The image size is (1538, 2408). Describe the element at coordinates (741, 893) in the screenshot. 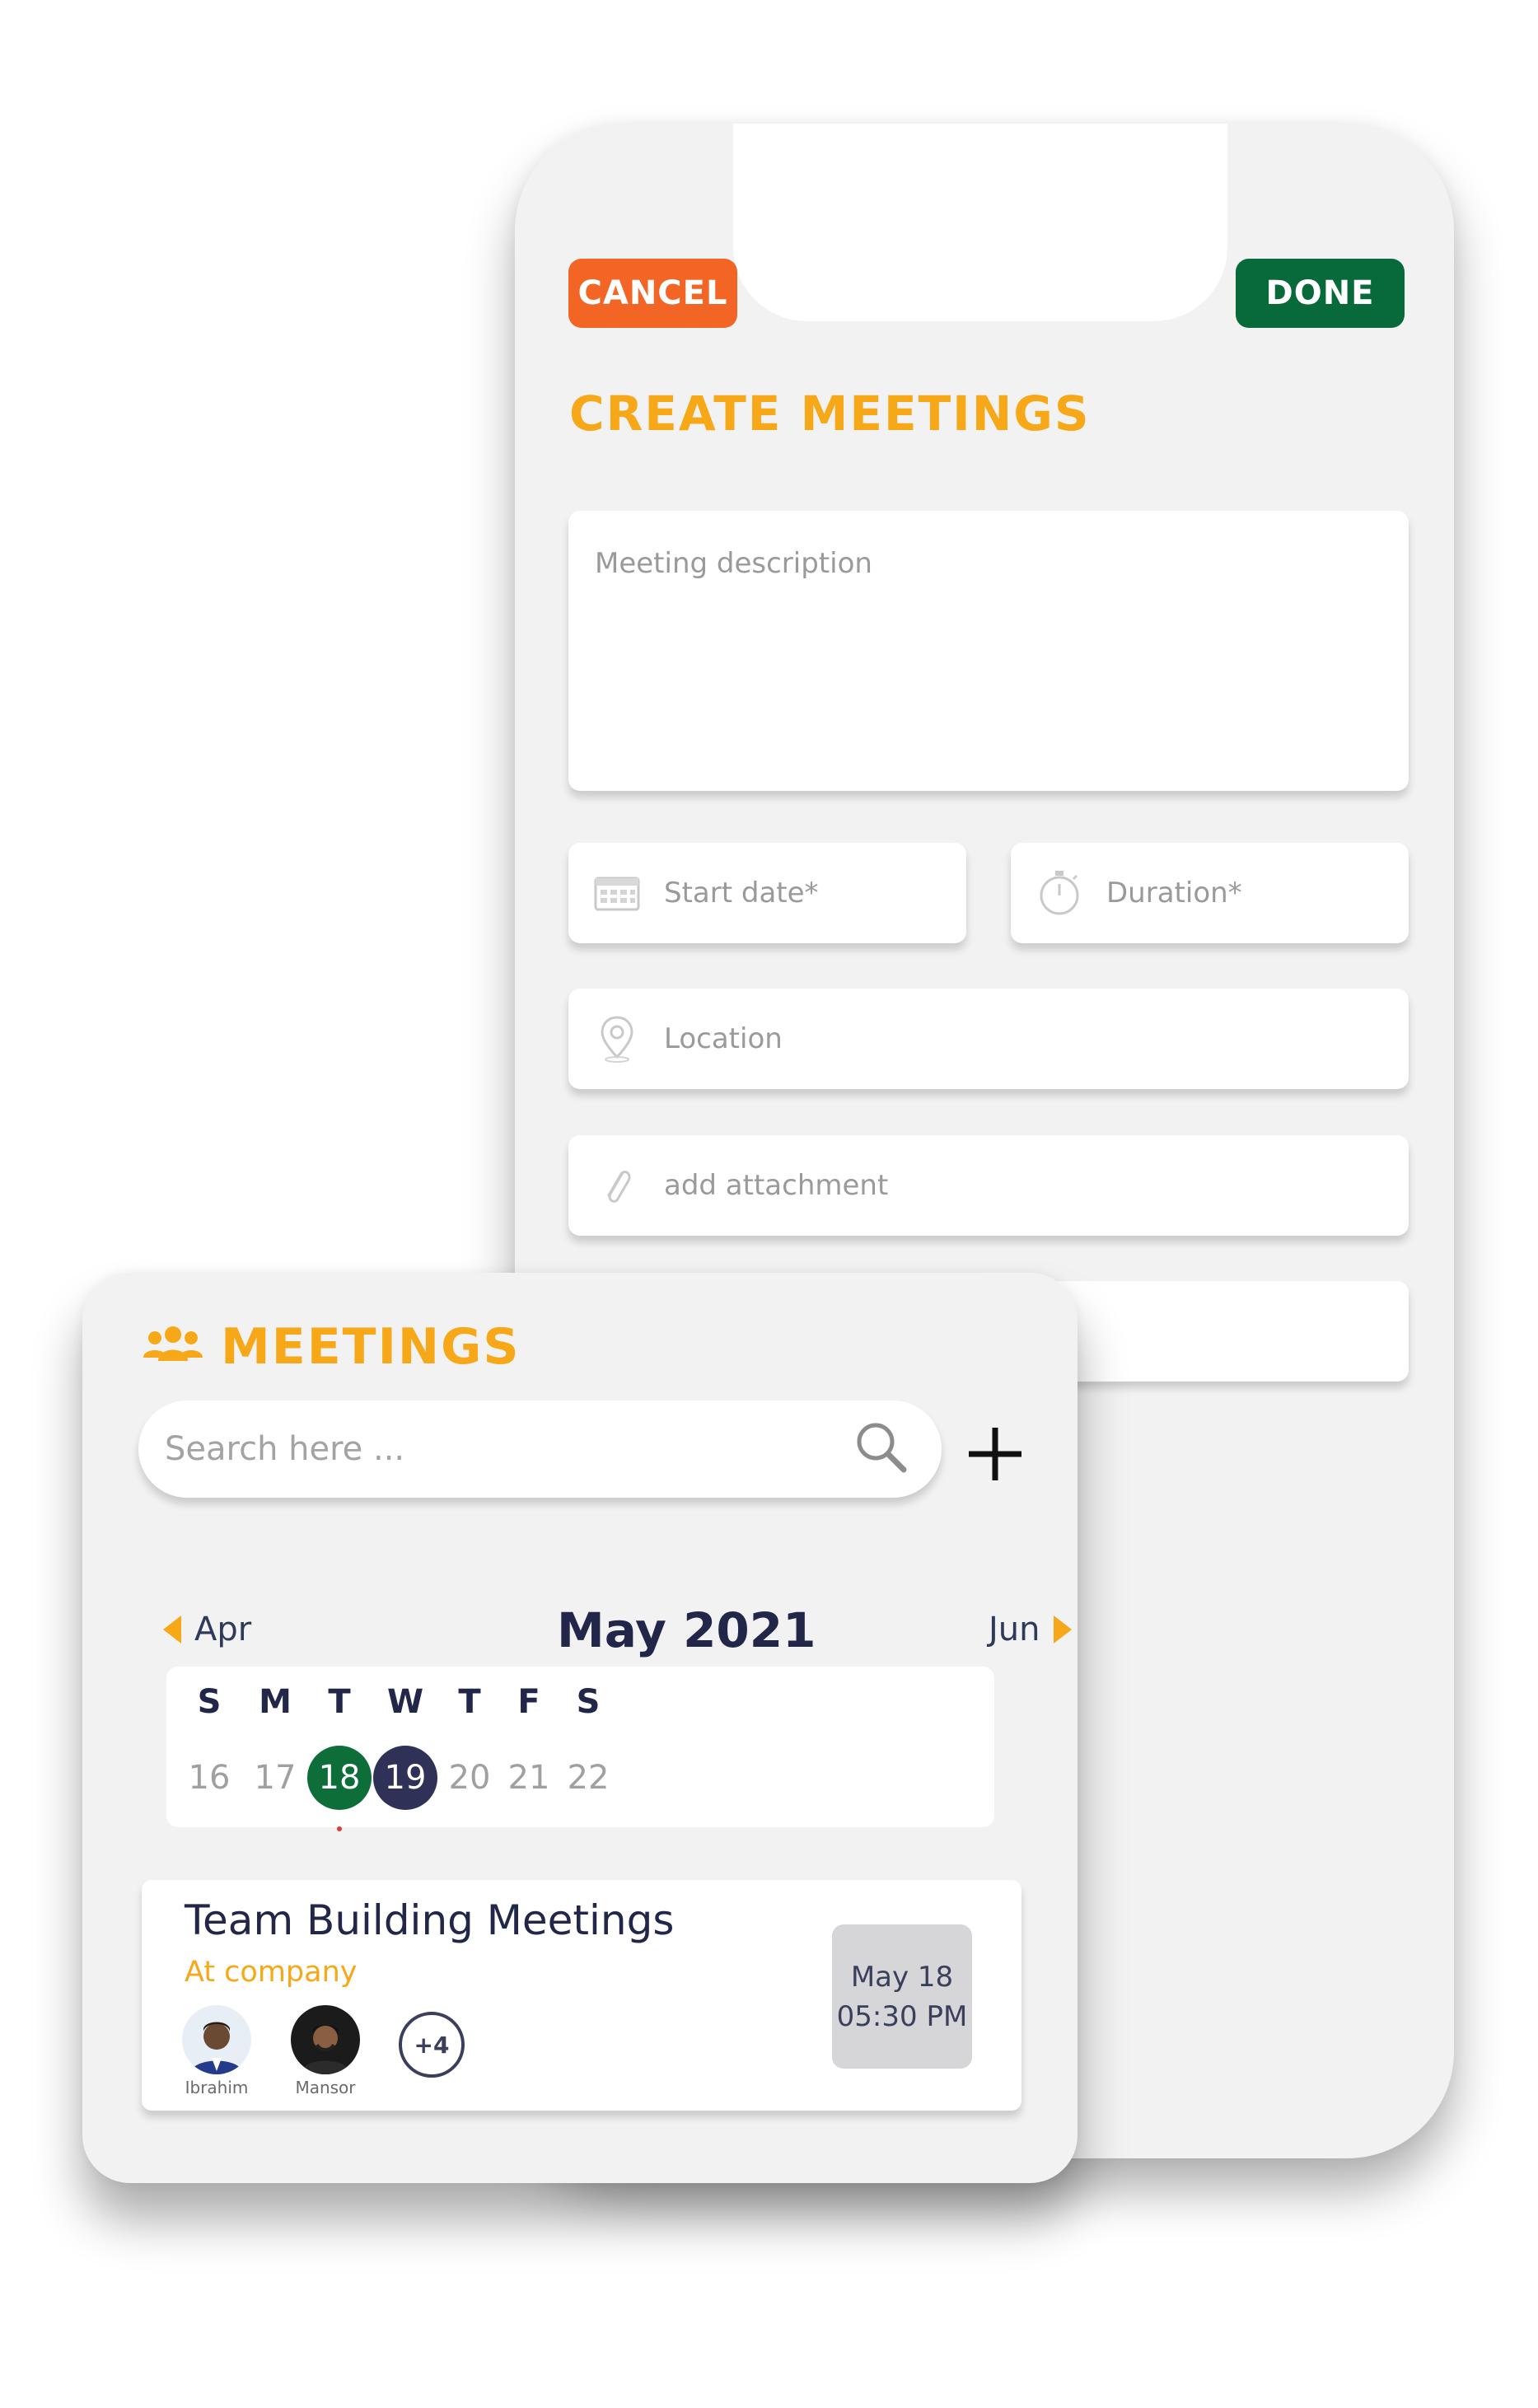

I see `start-date-placeholder: Start date*` at that location.